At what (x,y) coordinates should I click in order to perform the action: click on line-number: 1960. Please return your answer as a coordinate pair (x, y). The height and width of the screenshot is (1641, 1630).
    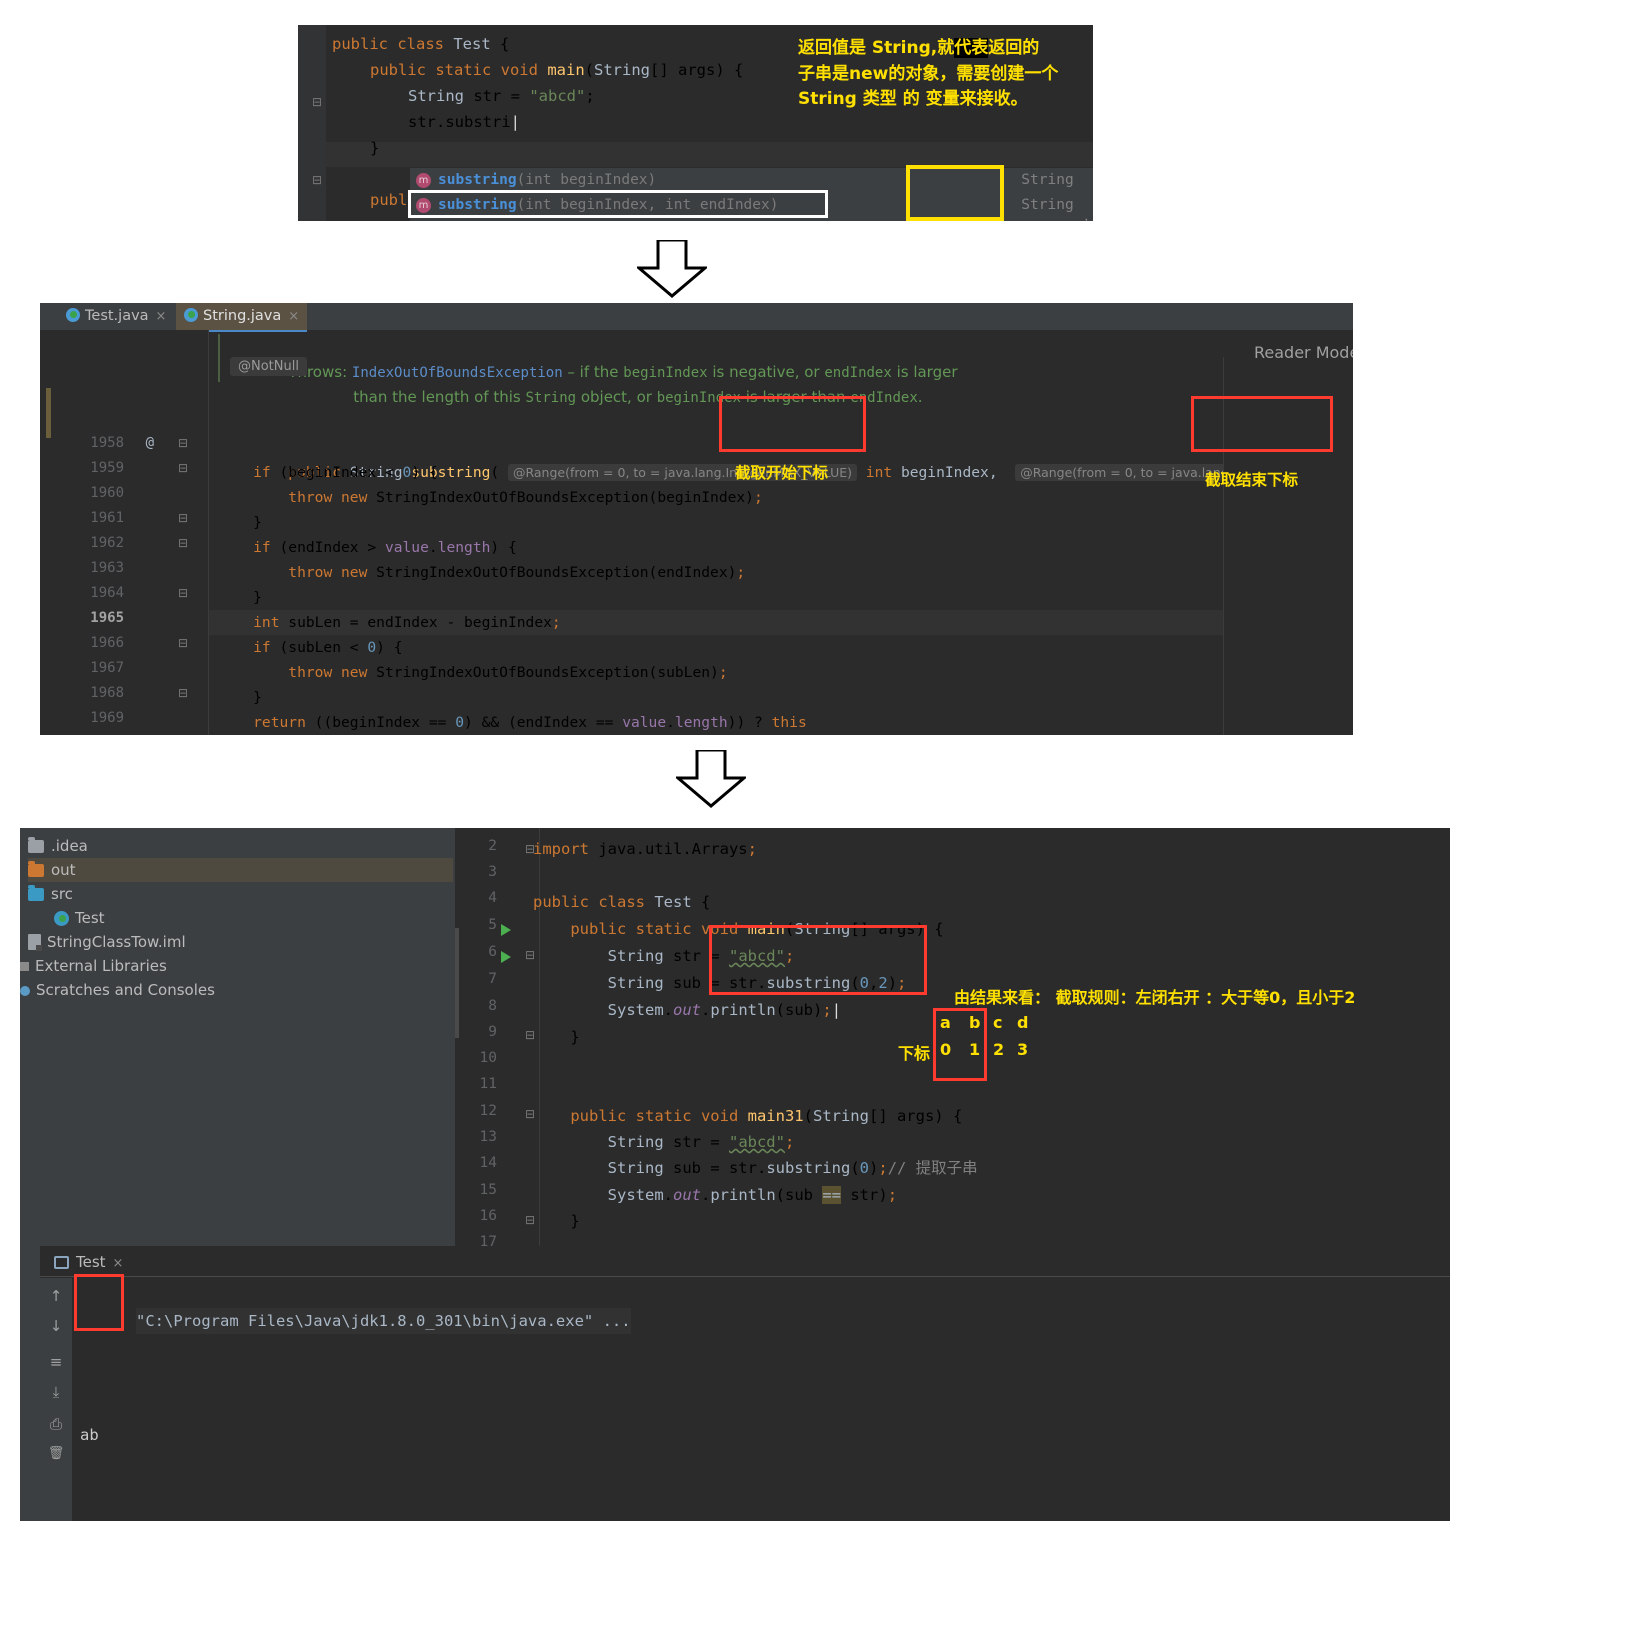
    Looking at the image, I should click on (107, 493).